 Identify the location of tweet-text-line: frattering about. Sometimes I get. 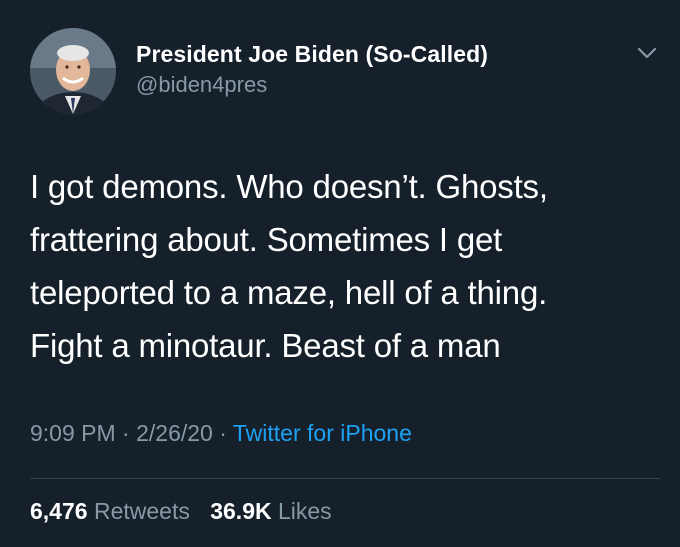
(266, 239).